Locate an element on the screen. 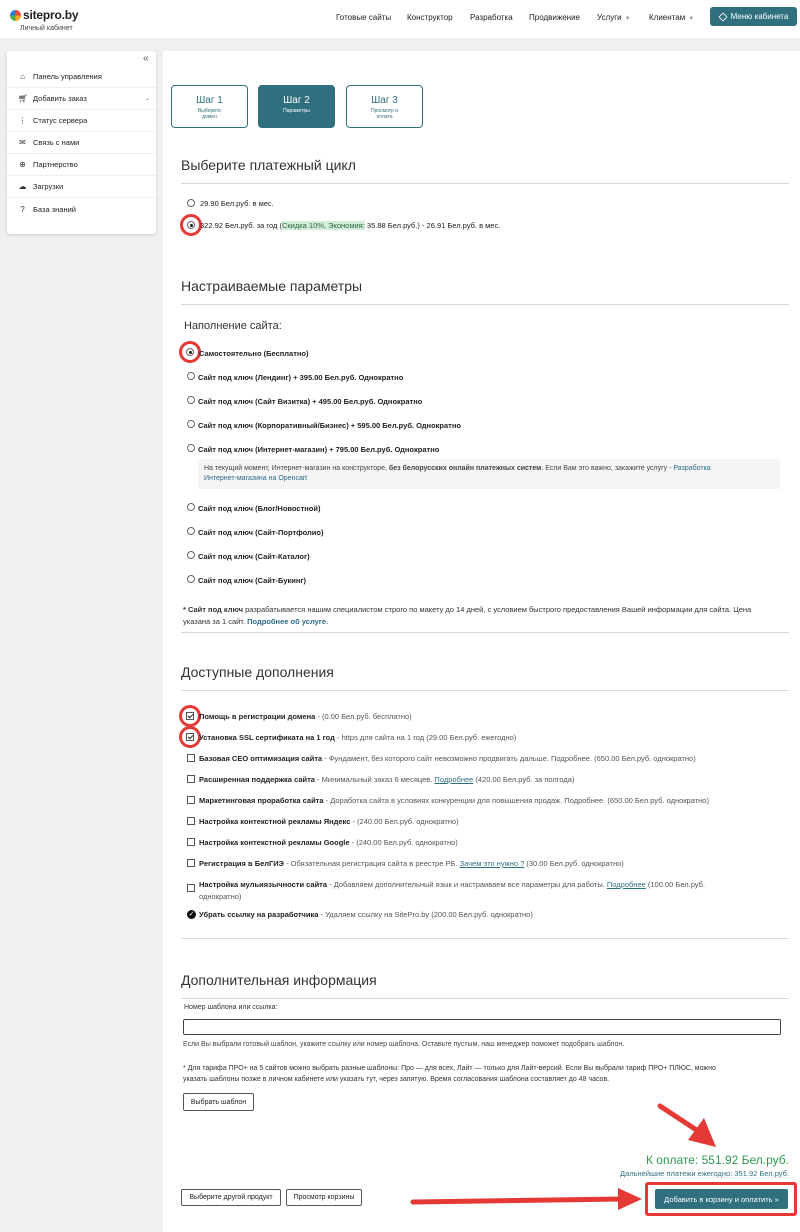 The height and width of the screenshot is (1232, 800). sidebar-item-label: Статус сервера is located at coordinates (60, 120).